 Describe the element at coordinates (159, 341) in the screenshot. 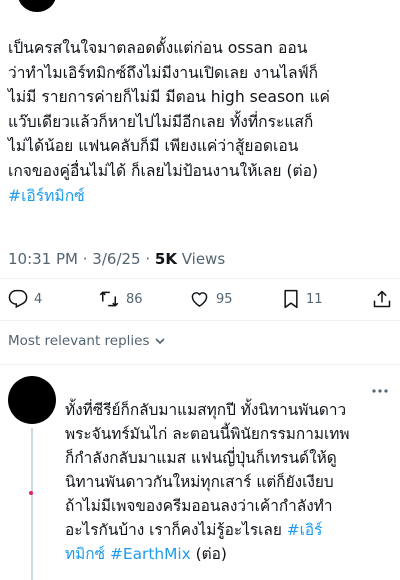

I see `chevron-down-icon` at that location.